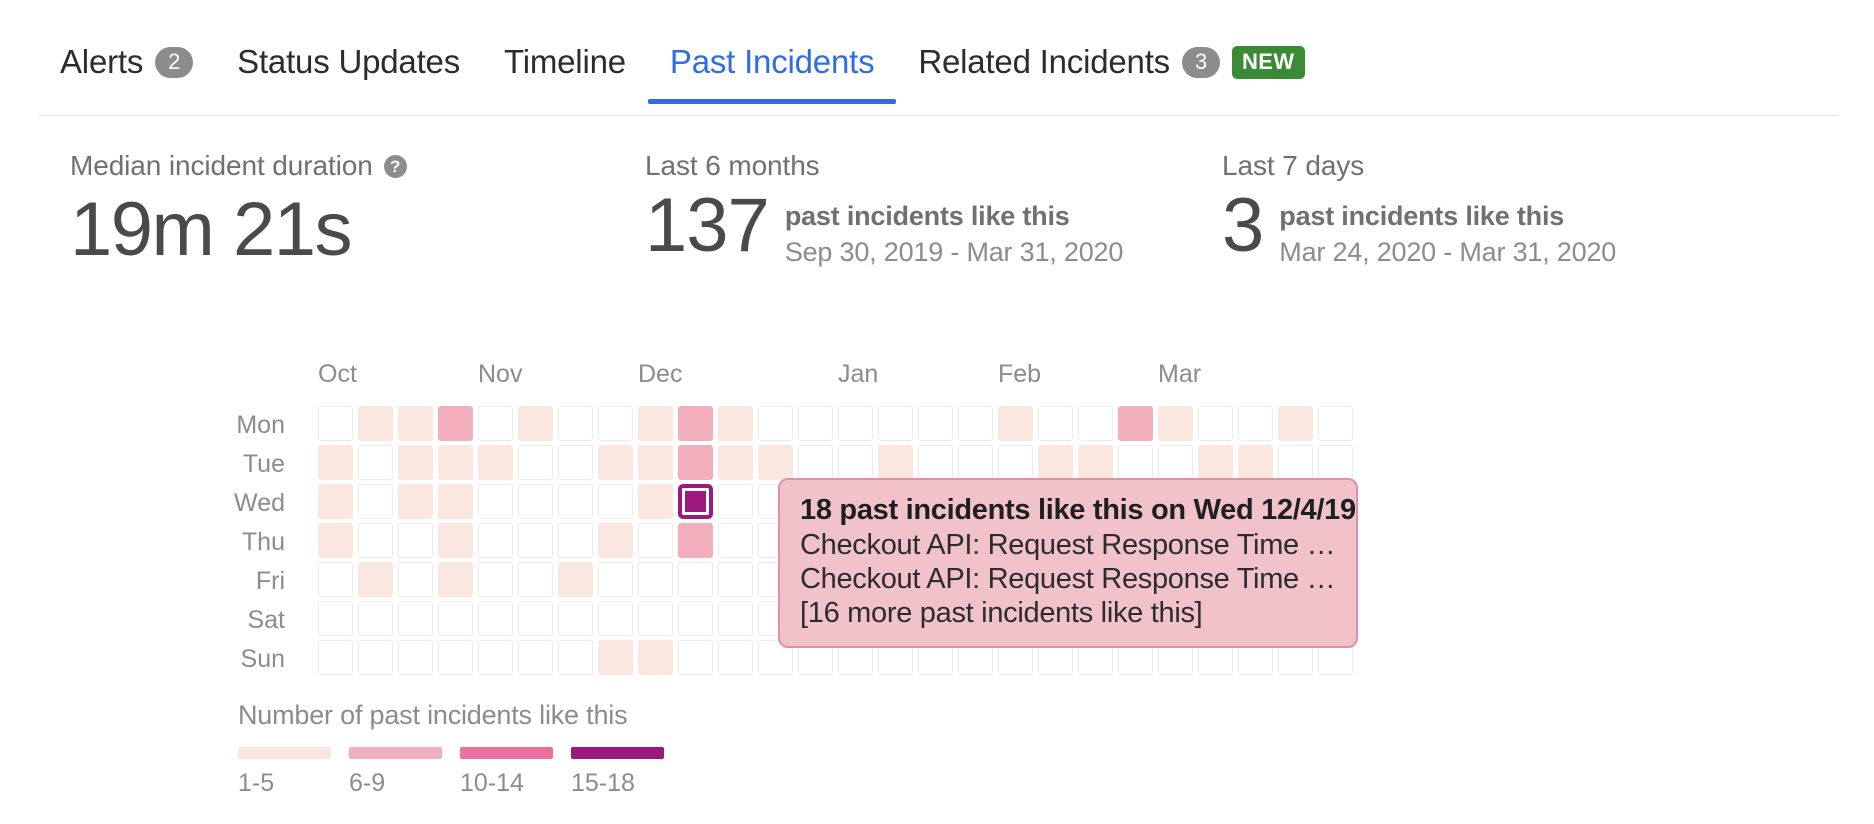 Image resolution: width=1874 pixels, height=824 pixels. What do you see at coordinates (126, 66) in the screenshot?
I see `tab-alerts: Alerts 2` at bounding box center [126, 66].